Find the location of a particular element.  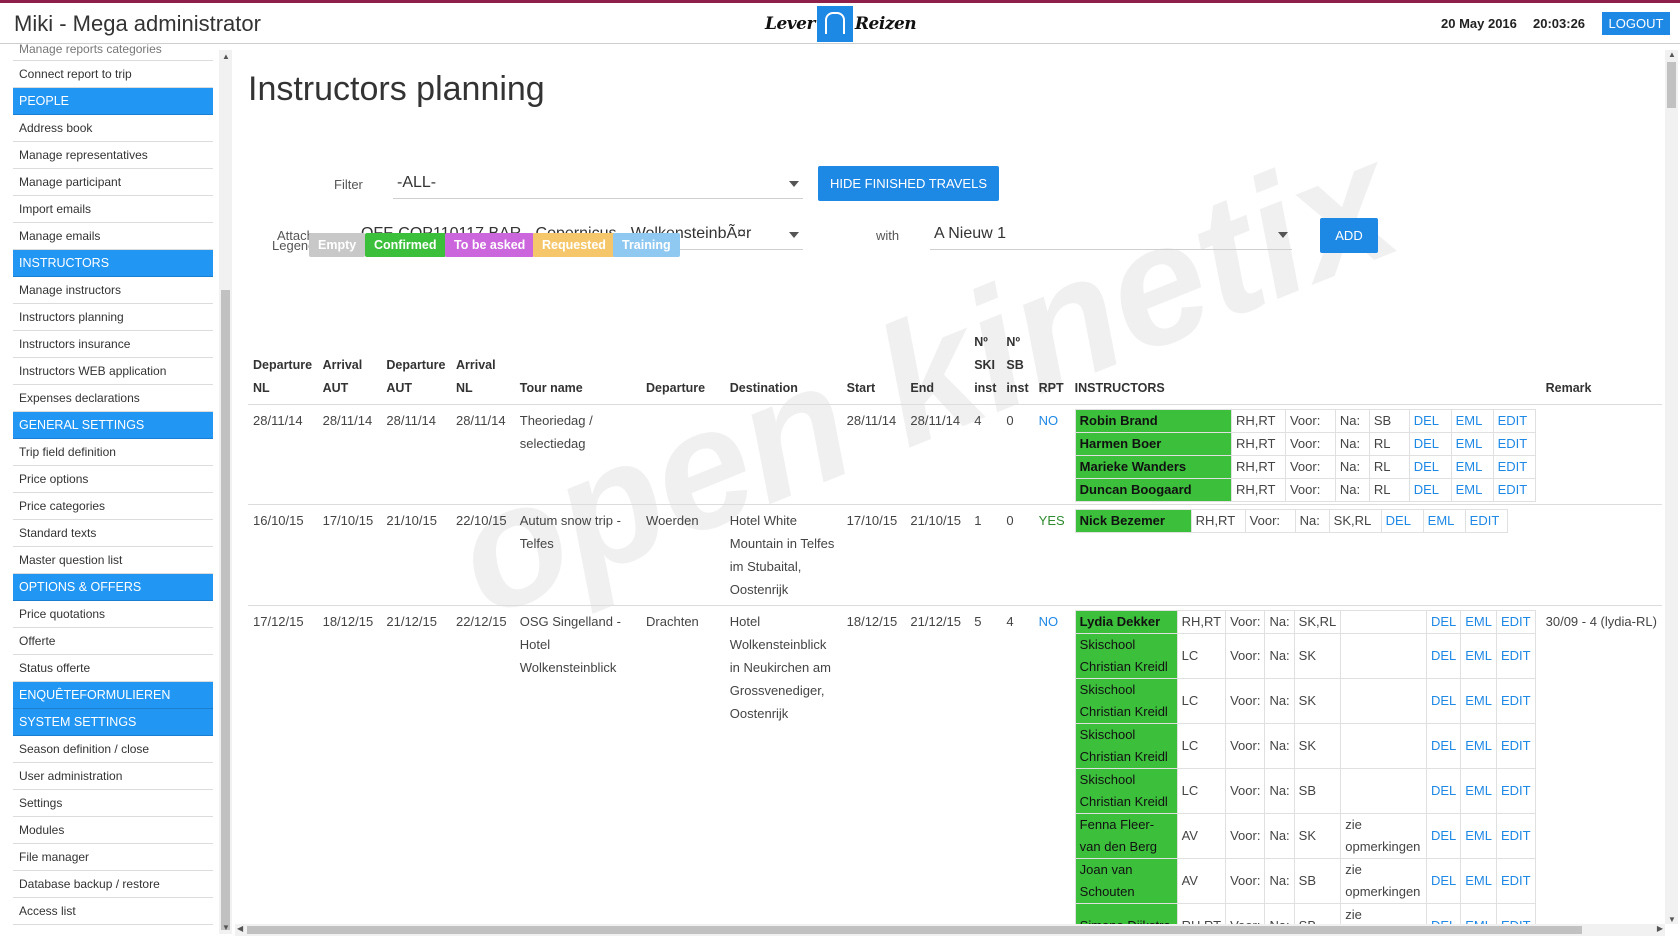

instructor-name: Fenna Fleer- van den Berg is located at coordinates (1126, 836).